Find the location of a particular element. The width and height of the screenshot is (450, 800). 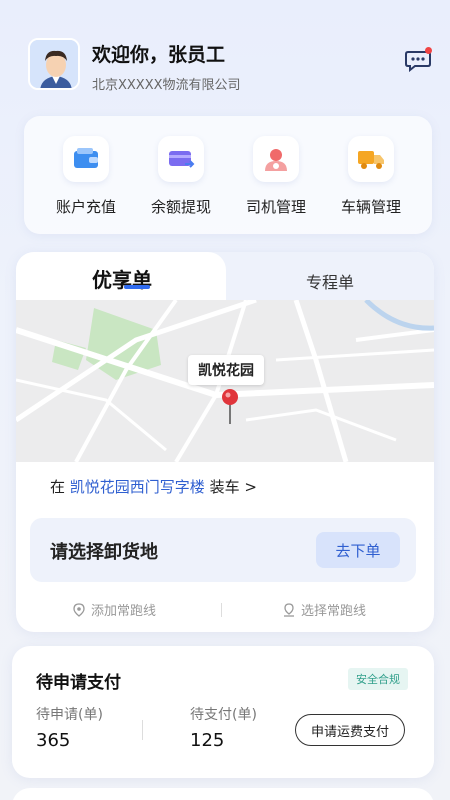

load-prefix: 在 is located at coordinates (58, 487).